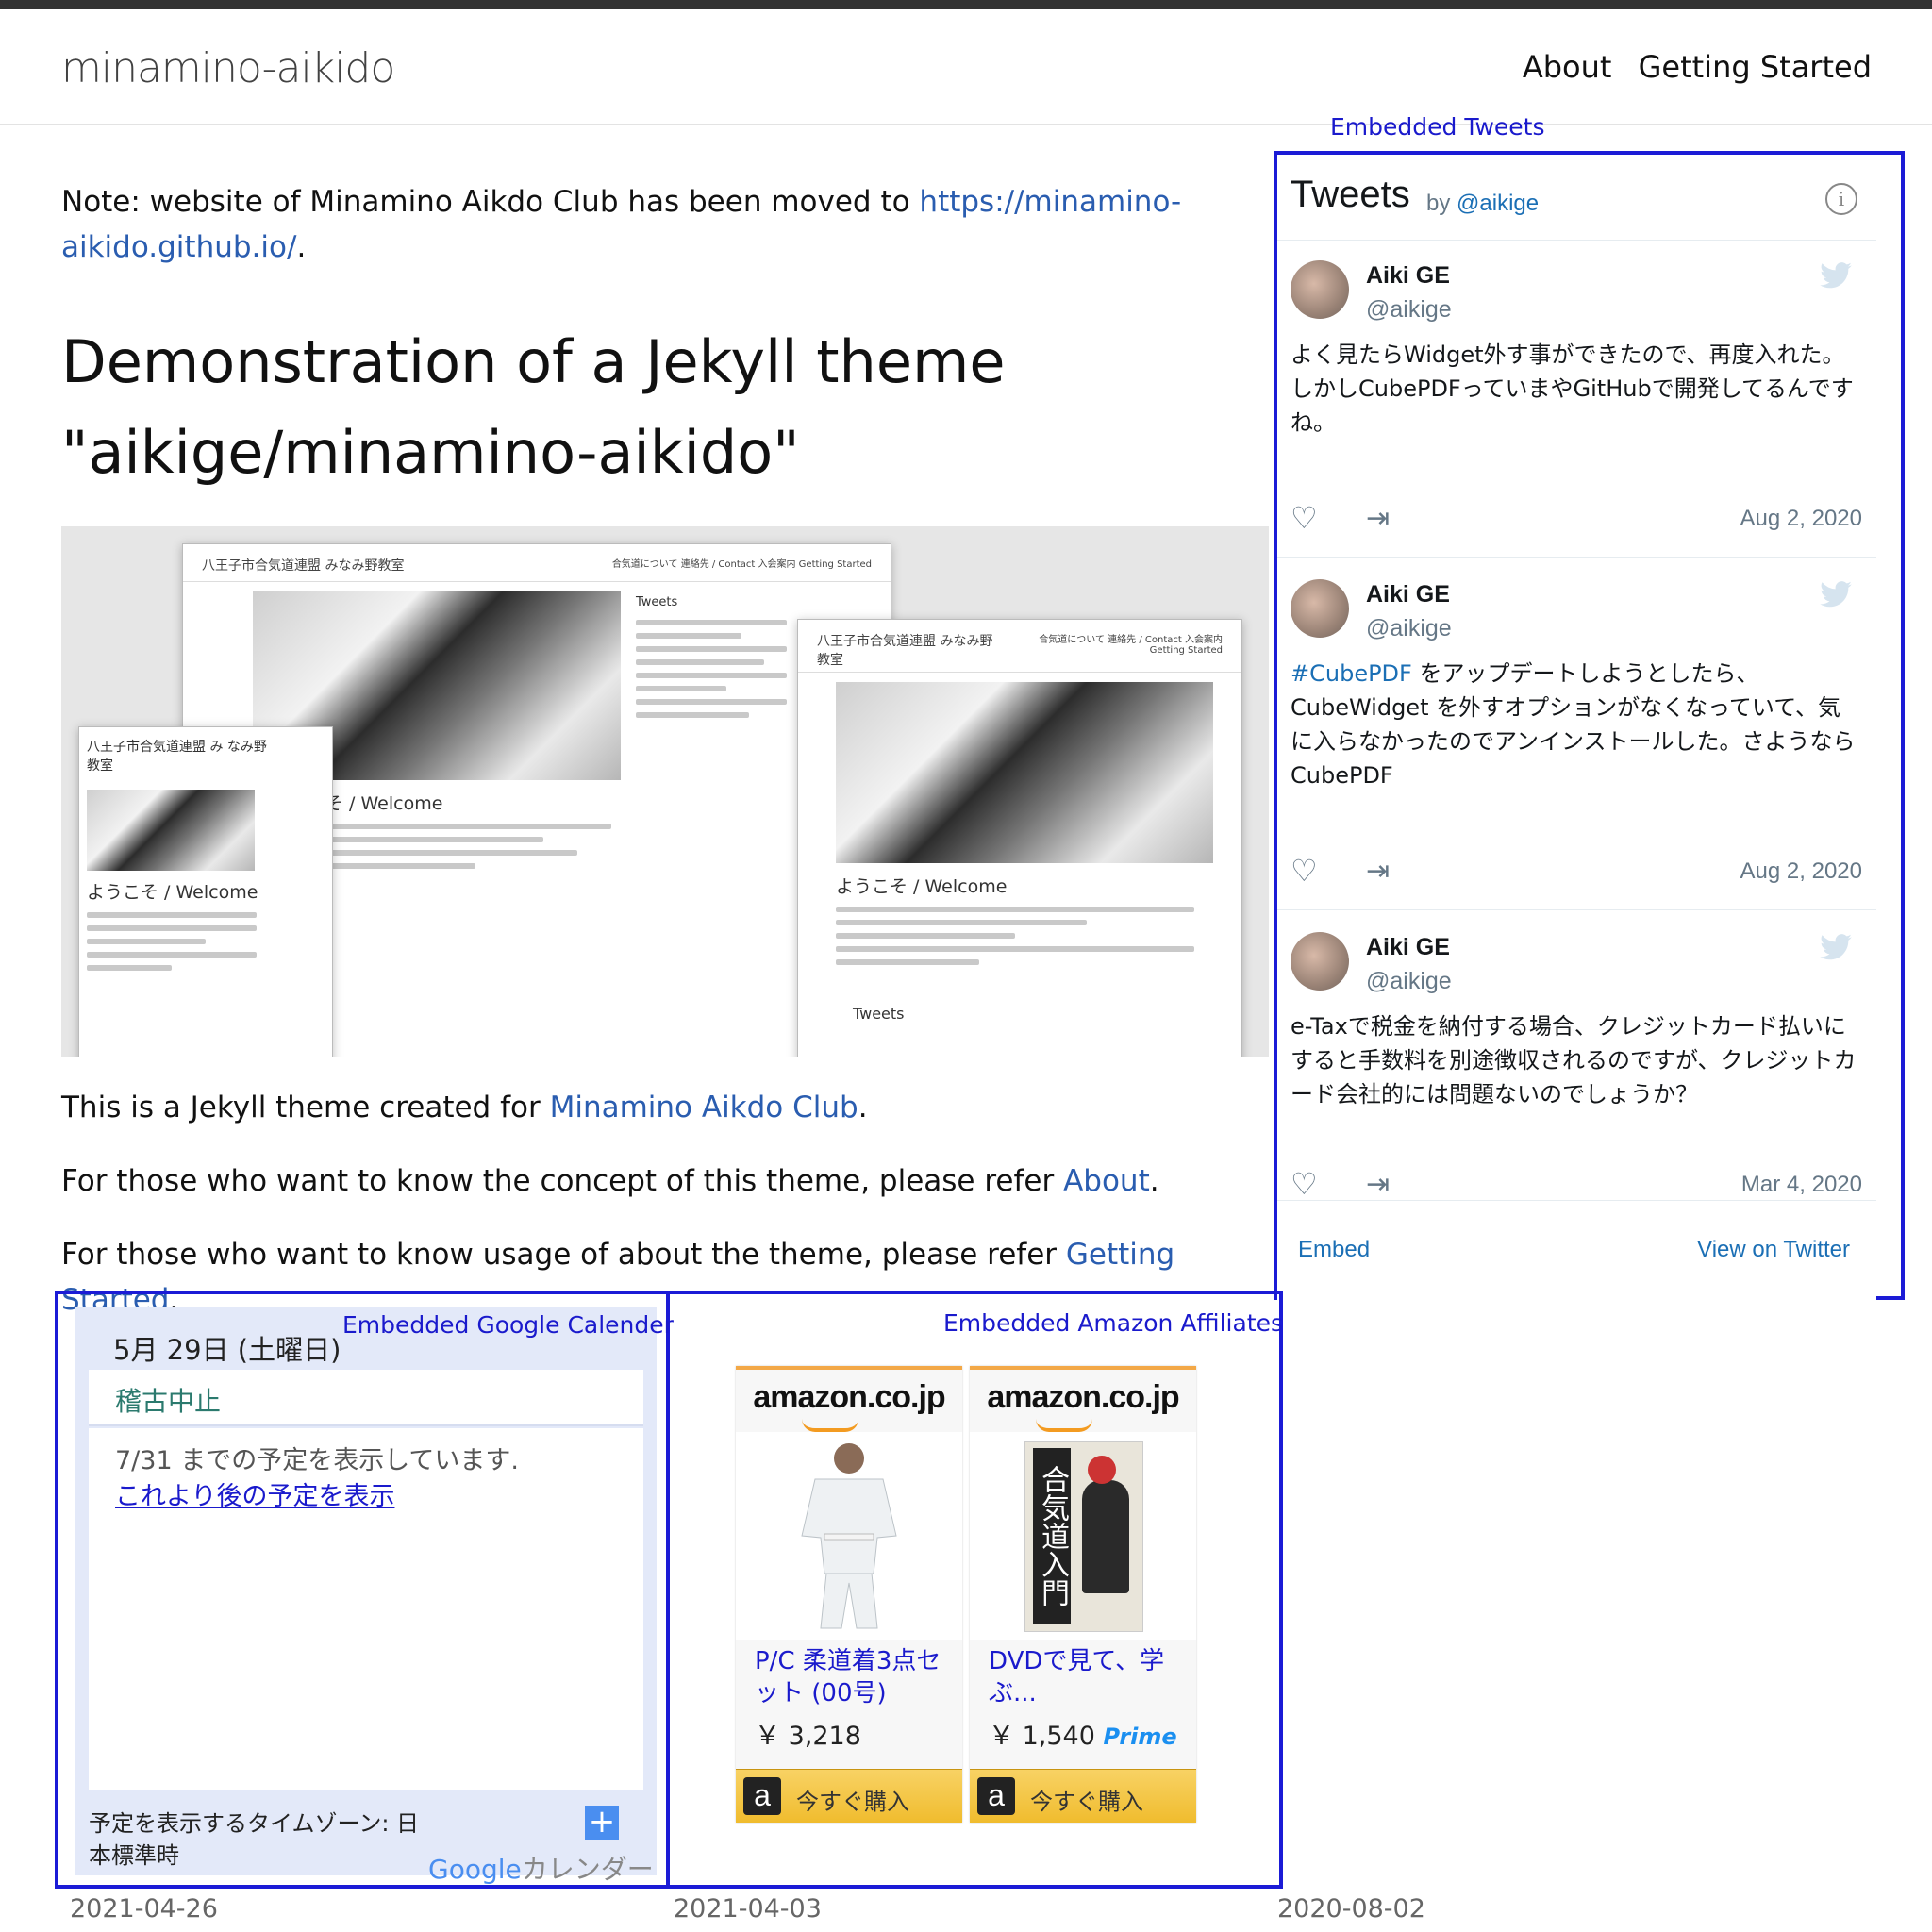  I want to click on tweets-by-handle: @aikige, so click(1498, 204).